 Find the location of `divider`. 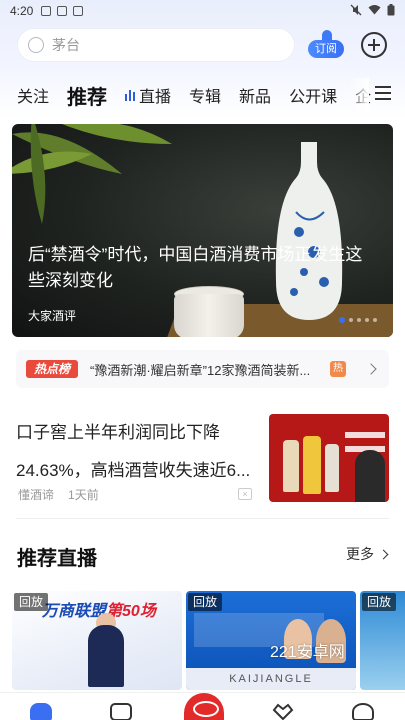

divider is located at coordinates (202, 518).